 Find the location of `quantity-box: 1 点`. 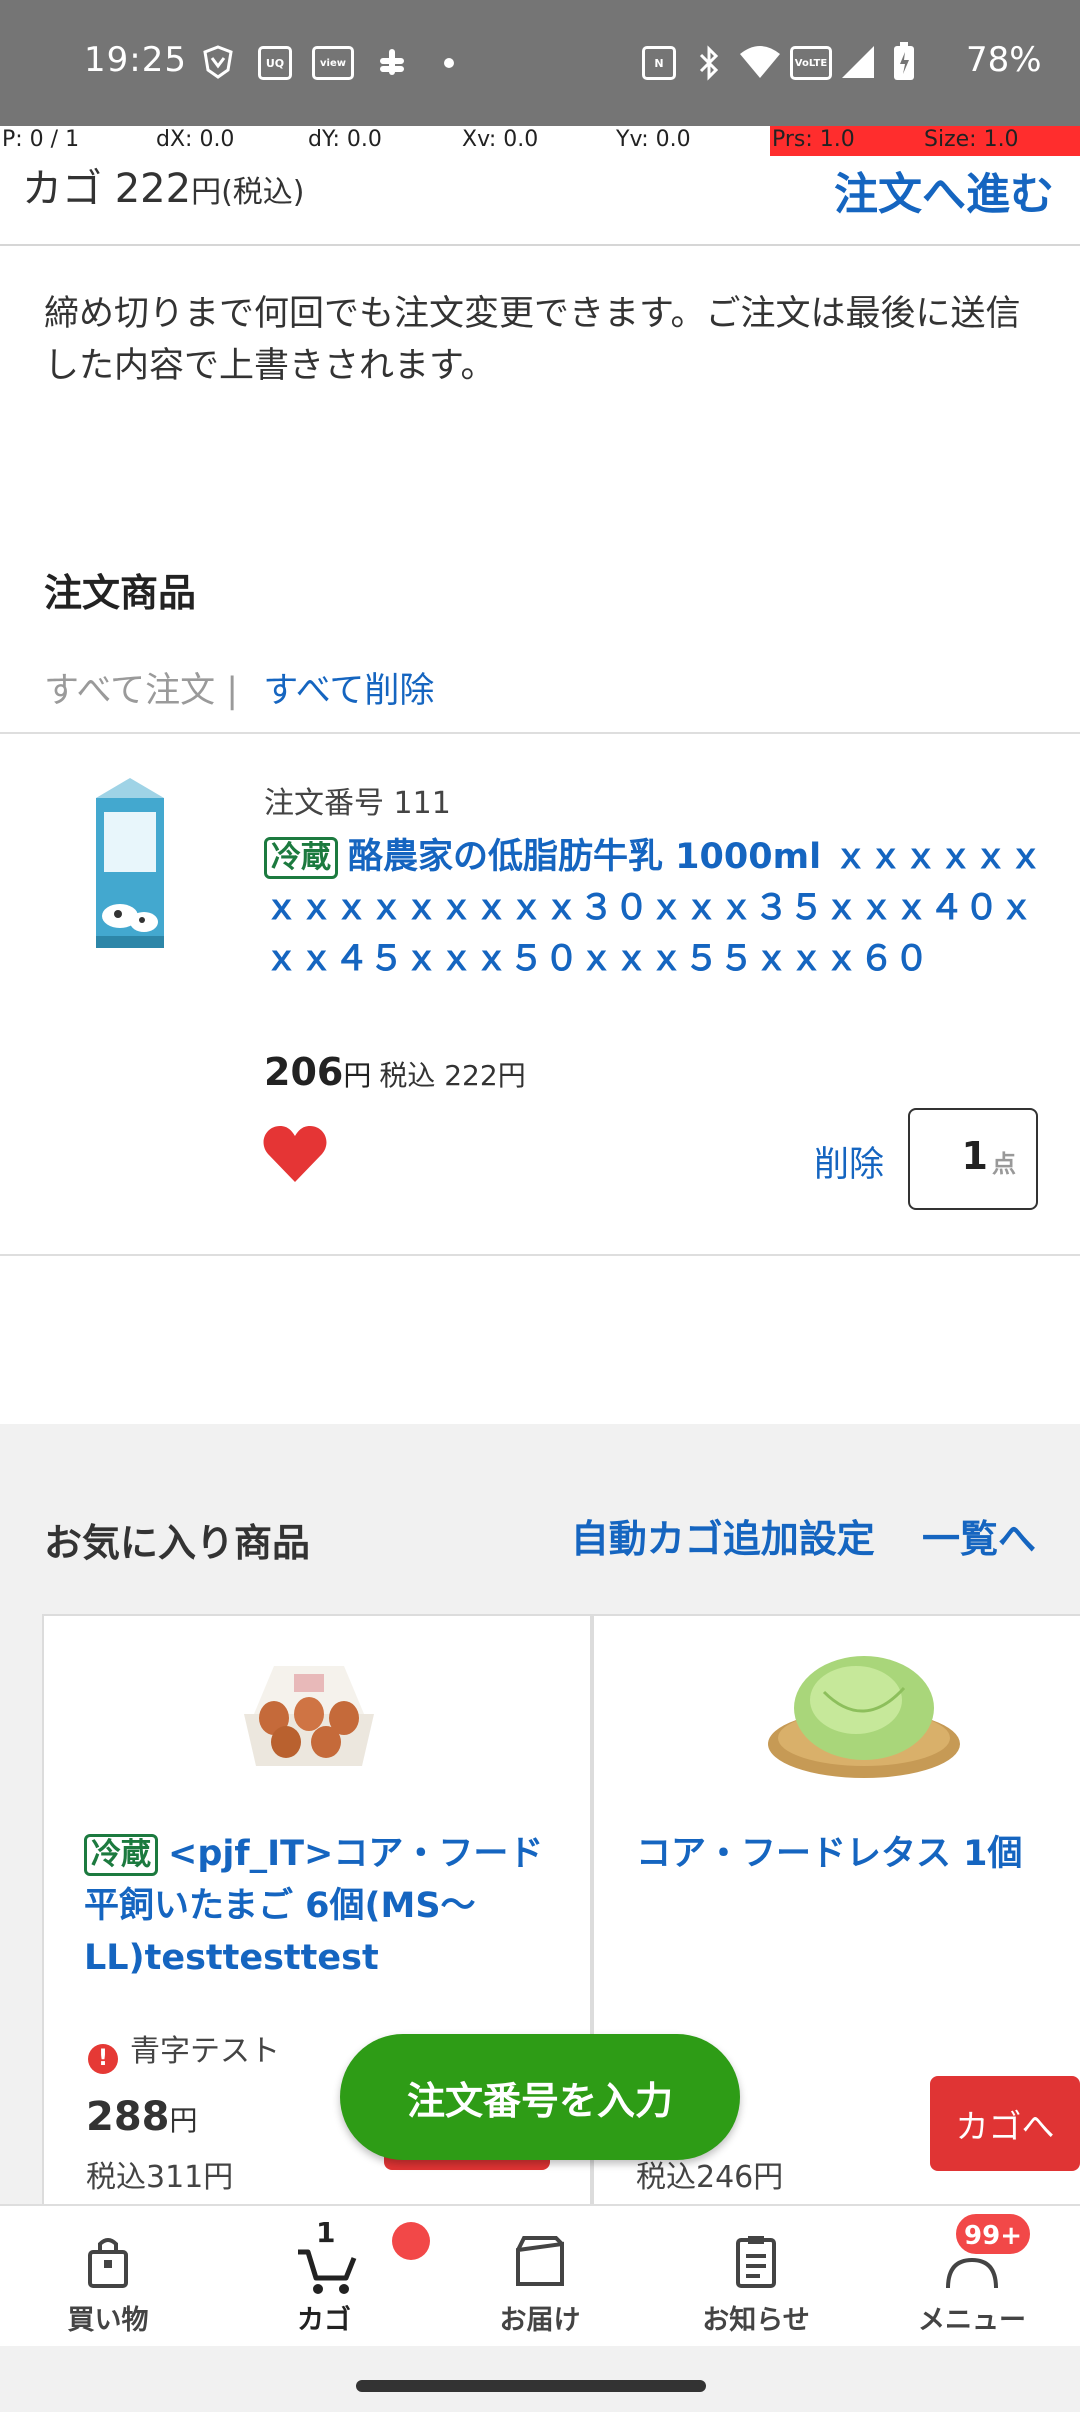

quantity-box: 1 点 is located at coordinates (973, 1159).